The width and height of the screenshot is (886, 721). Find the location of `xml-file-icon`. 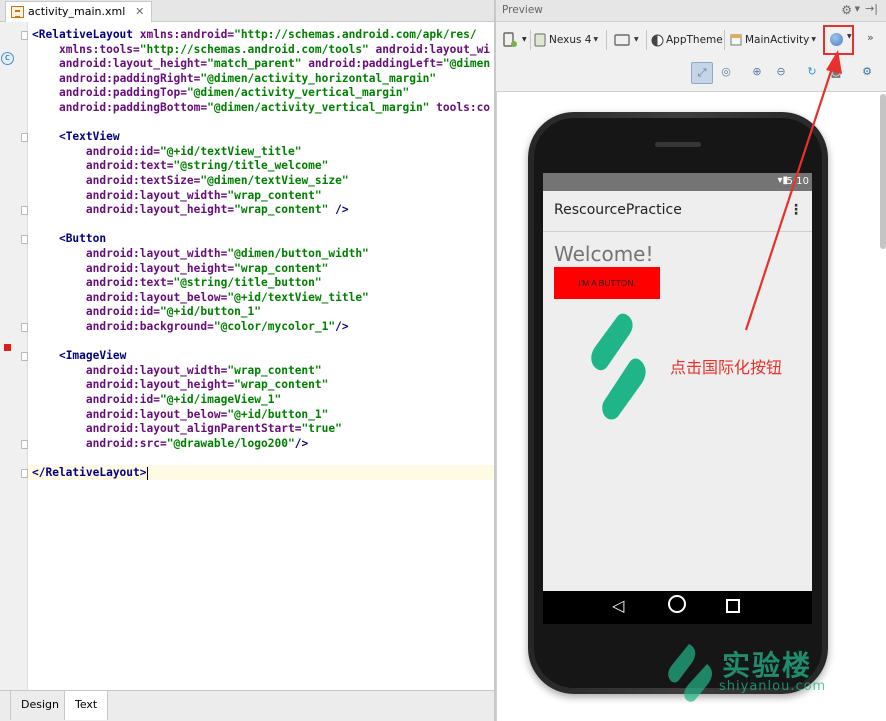

xml-file-icon is located at coordinates (17, 12).